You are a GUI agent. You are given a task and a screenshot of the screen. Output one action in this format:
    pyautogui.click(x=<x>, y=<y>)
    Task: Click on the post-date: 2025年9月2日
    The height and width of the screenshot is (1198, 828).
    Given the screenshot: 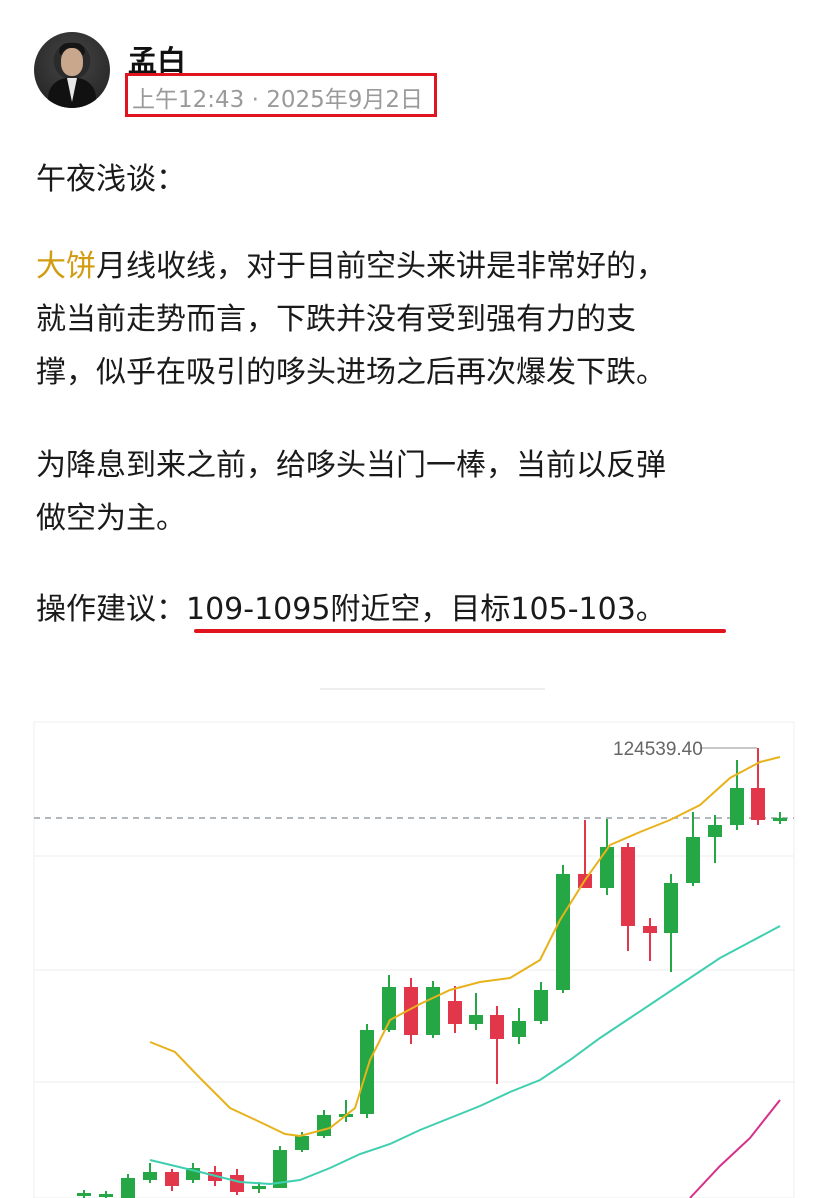 What is the action you would take?
    pyautogui.click(x=345, y=100)
    